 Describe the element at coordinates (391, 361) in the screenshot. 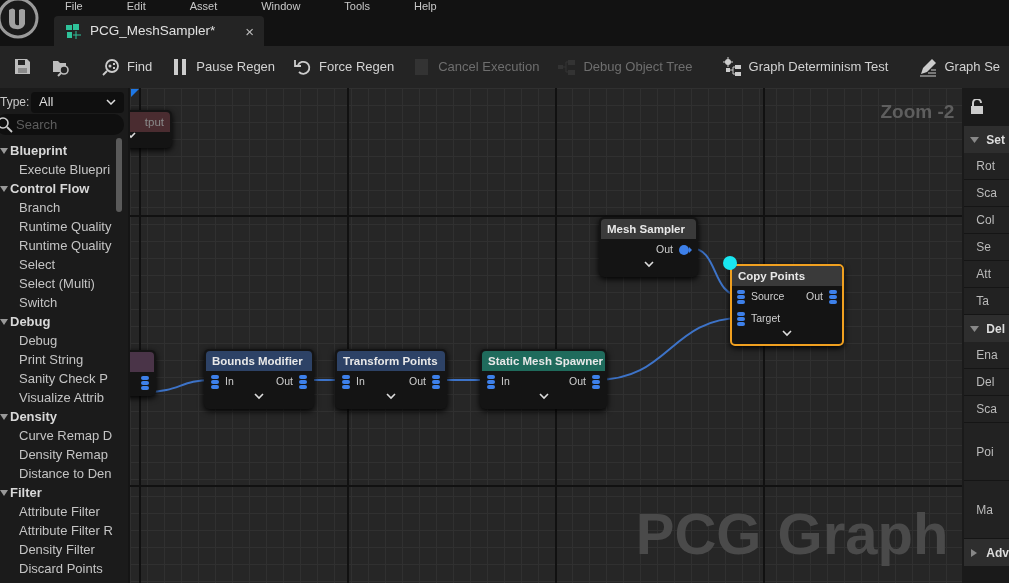

I see `node-header: Transform Points` at that location.